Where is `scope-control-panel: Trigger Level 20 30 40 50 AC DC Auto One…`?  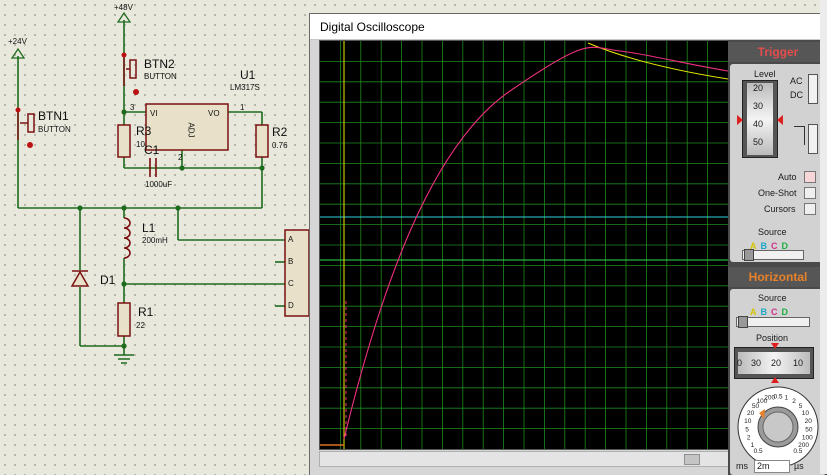 scope-control-panel: Trigger Level 20 30 40 50 AC DC Auto One… is located at coordinates (777, 257).